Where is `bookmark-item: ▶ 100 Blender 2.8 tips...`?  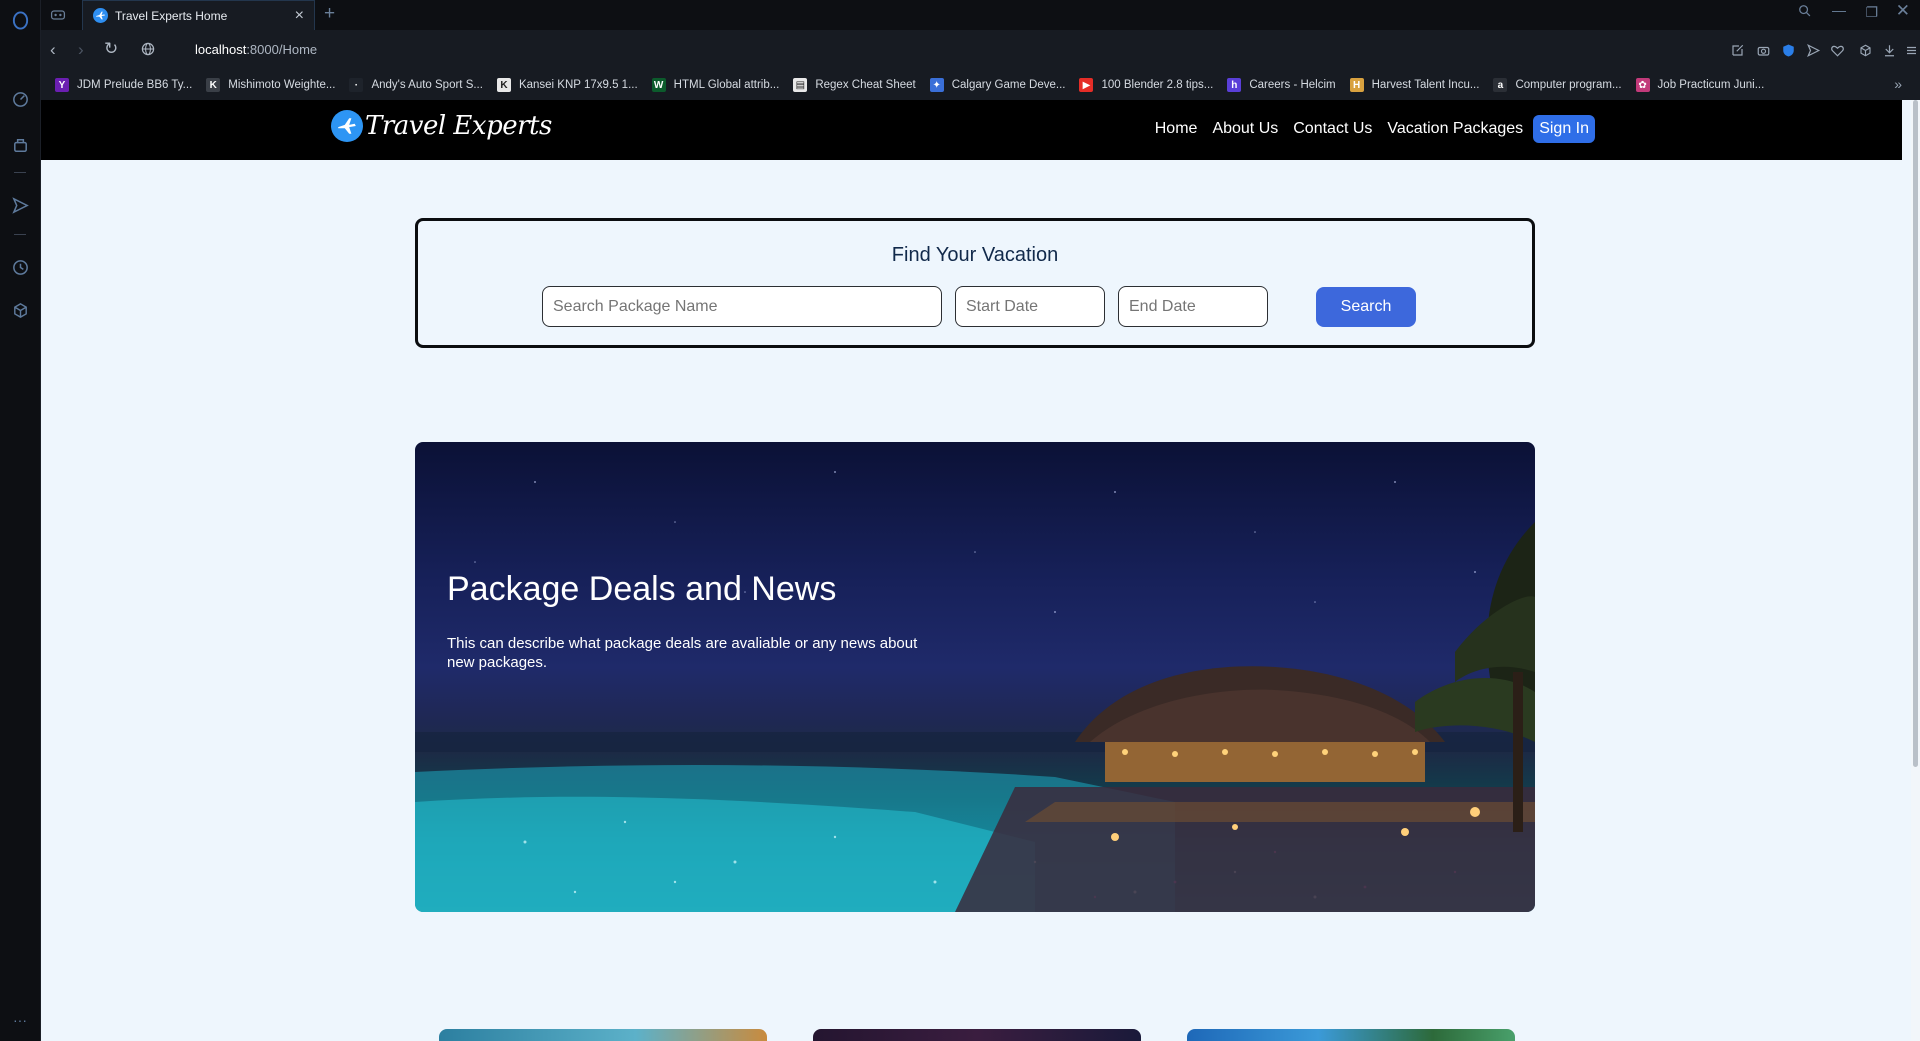 bookmark-item: ▶ 100 Blender 2.8 tips... is located at coordinates (1146, 85).